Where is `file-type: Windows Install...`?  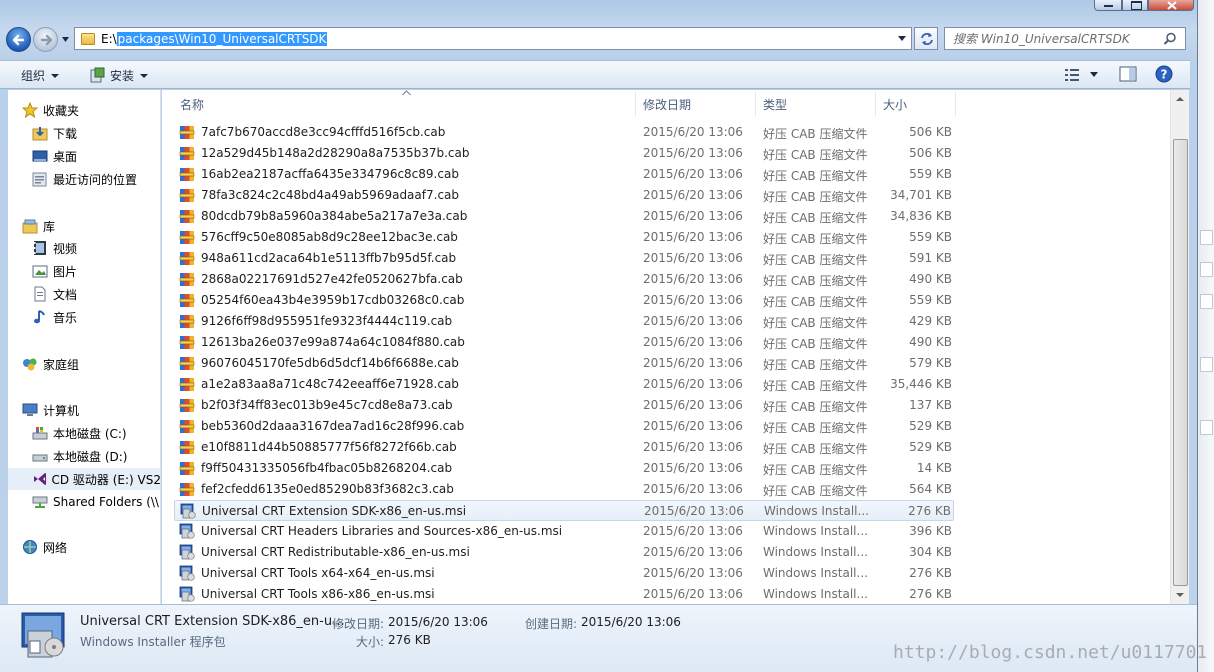
file-type: Windows Install... is located at coordinates (816, 511).